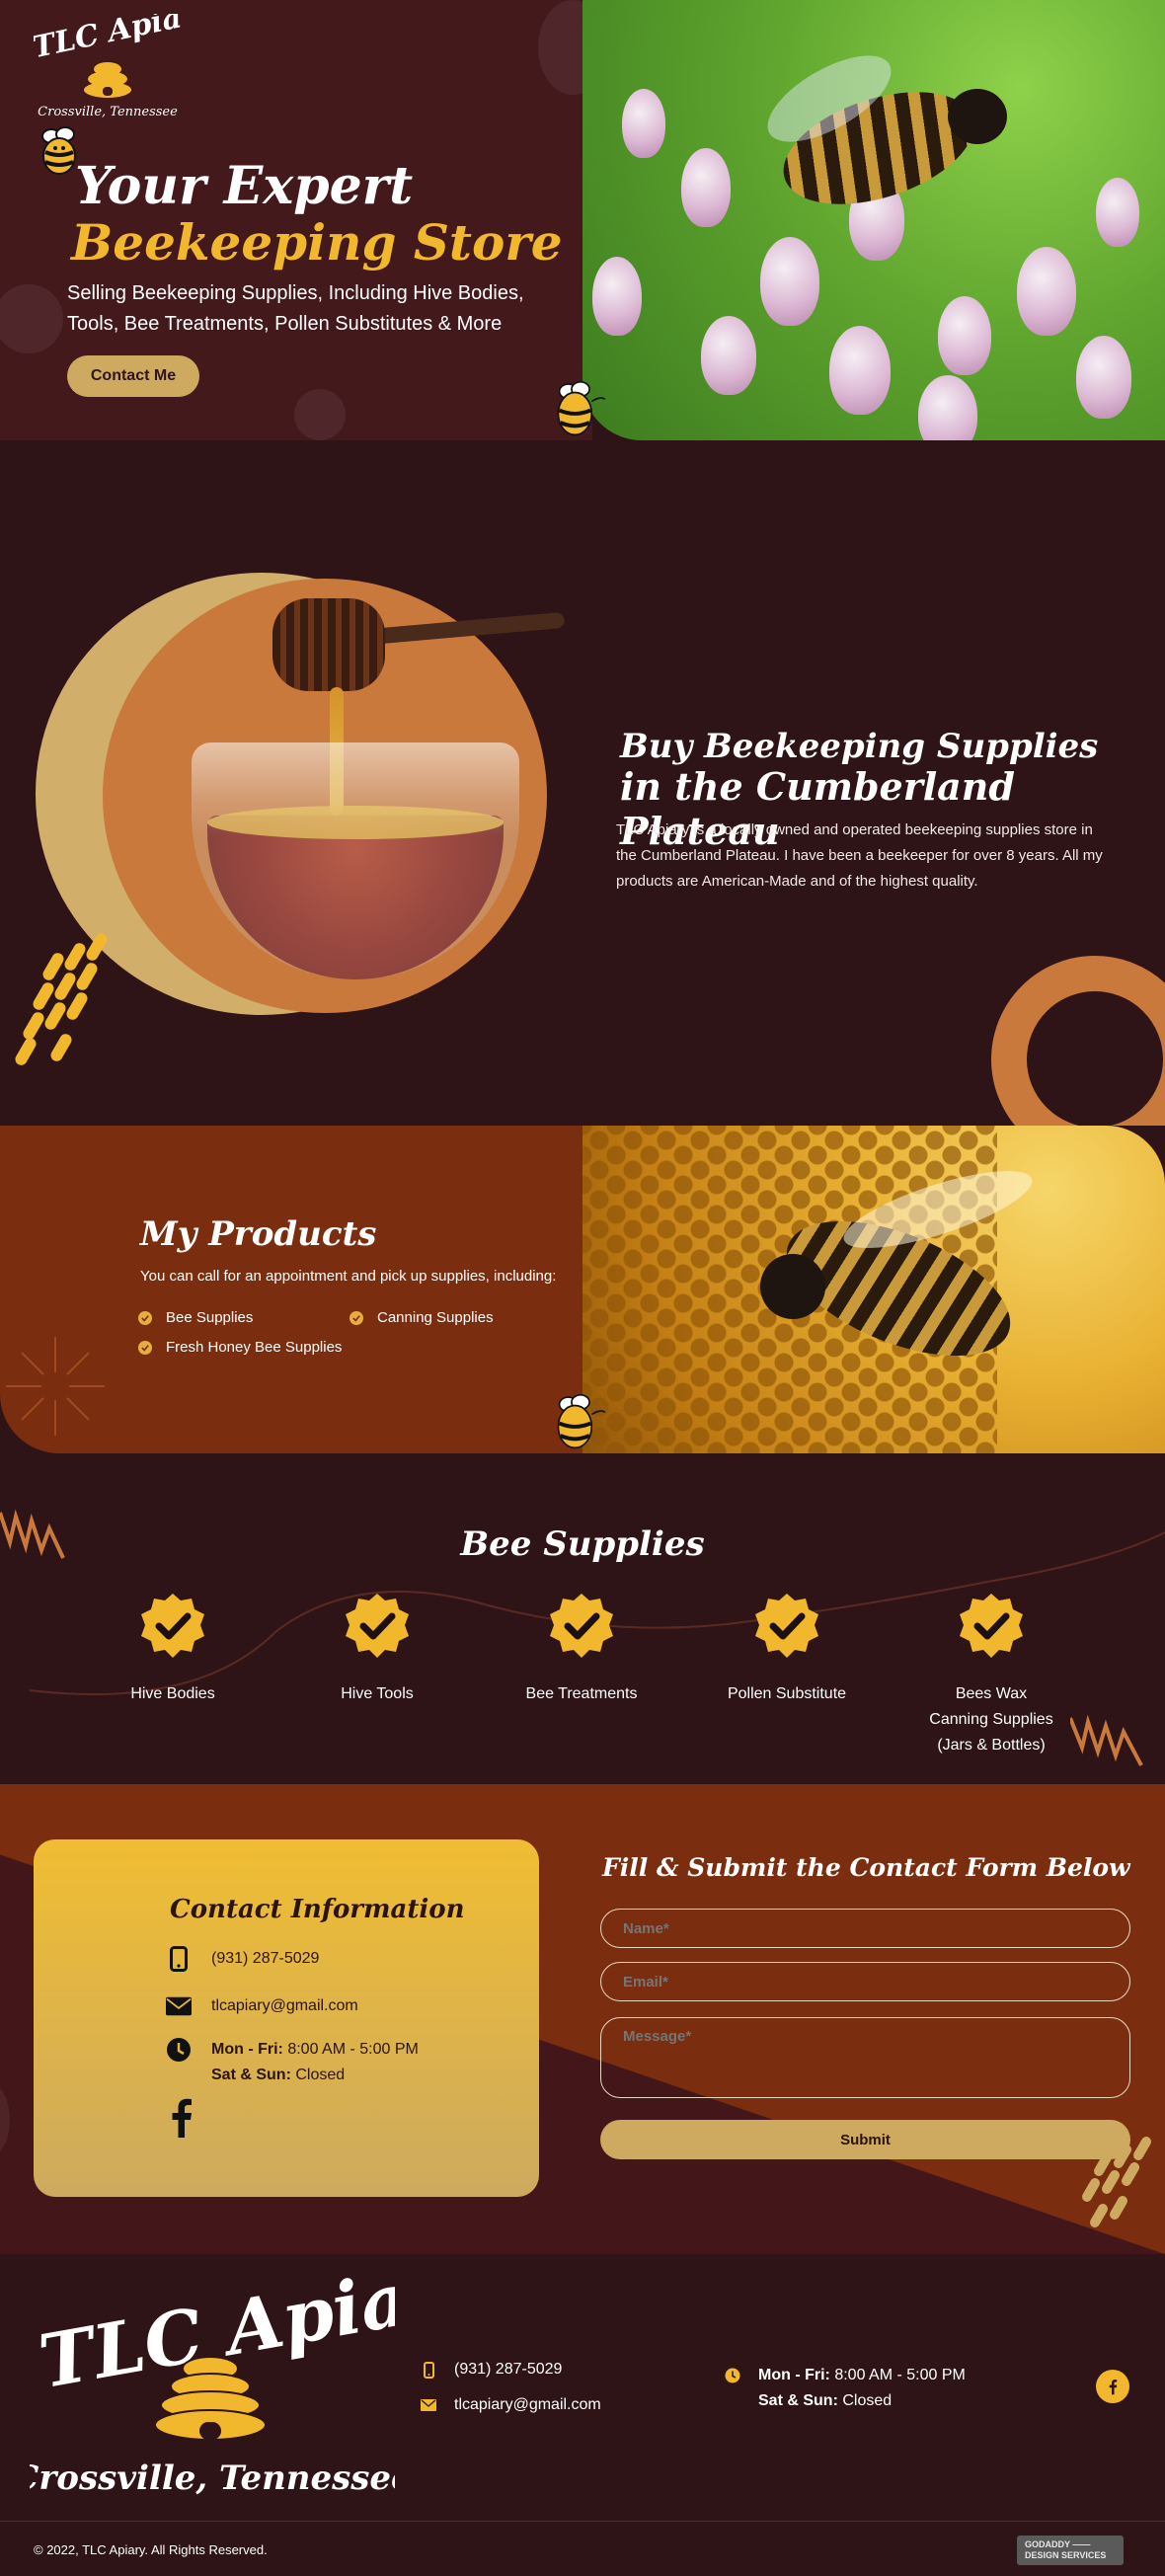  Describe the element at coordinates (212, 2382) in the screenshot. I see `footer-logo: TLC Apiary Crossville, Tennessee` at that location.